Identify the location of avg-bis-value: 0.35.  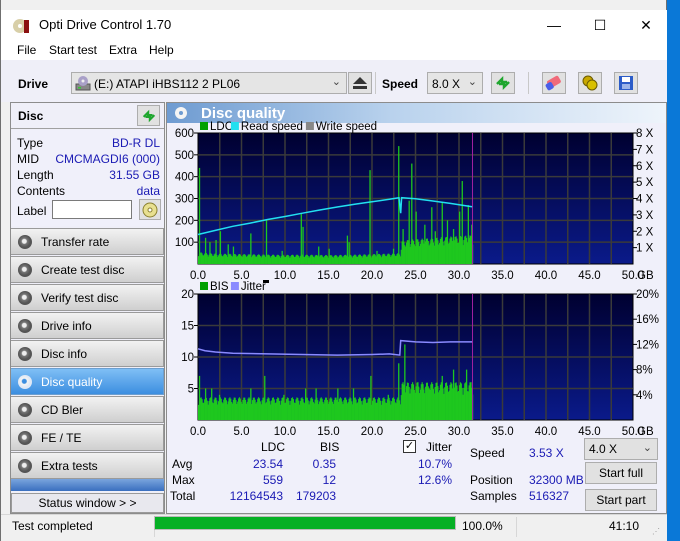
(324, 464).